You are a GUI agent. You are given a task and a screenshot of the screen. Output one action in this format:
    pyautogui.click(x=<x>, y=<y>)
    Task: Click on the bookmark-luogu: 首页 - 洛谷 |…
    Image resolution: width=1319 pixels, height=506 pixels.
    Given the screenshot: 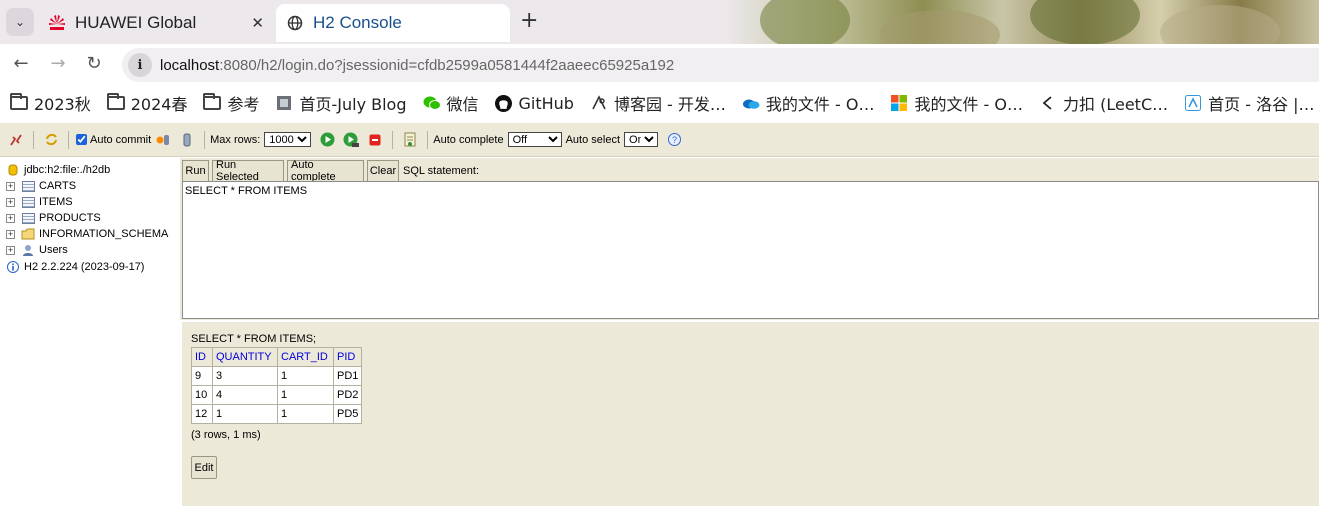 What is the action you would take?
    pyautogui.click(x=1249, y=103)
    